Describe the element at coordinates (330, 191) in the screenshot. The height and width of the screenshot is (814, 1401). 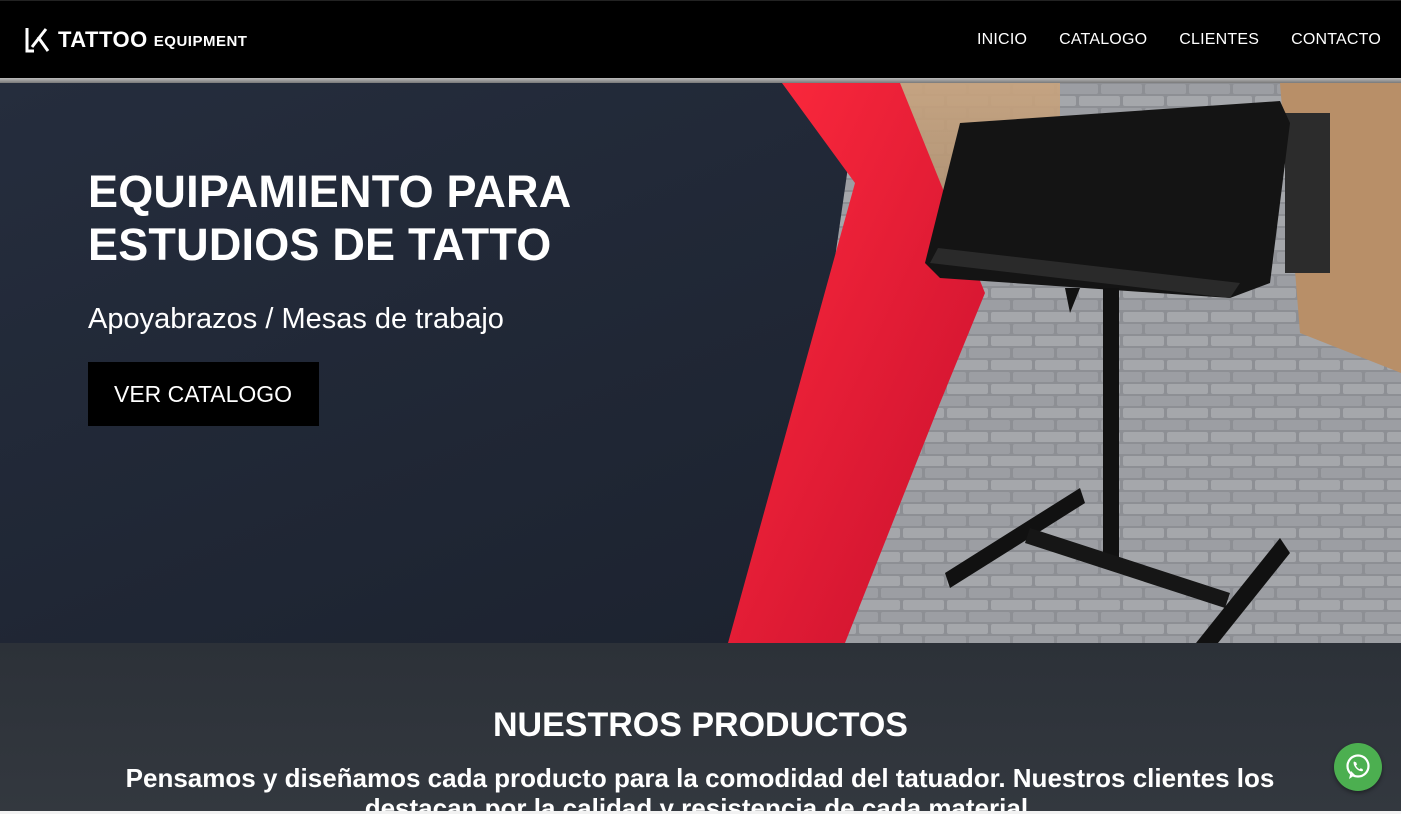
I see `hero-title-line1: EQUIPAMIENTO PARA` at that location.